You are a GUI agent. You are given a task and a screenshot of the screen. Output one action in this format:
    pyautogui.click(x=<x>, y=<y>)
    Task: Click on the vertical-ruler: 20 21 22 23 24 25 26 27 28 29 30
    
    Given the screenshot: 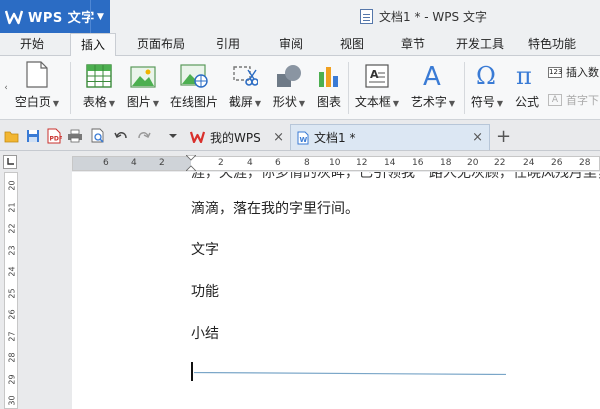 What is the action you would take?
    pyautogui.click(x=11, y=290)
    